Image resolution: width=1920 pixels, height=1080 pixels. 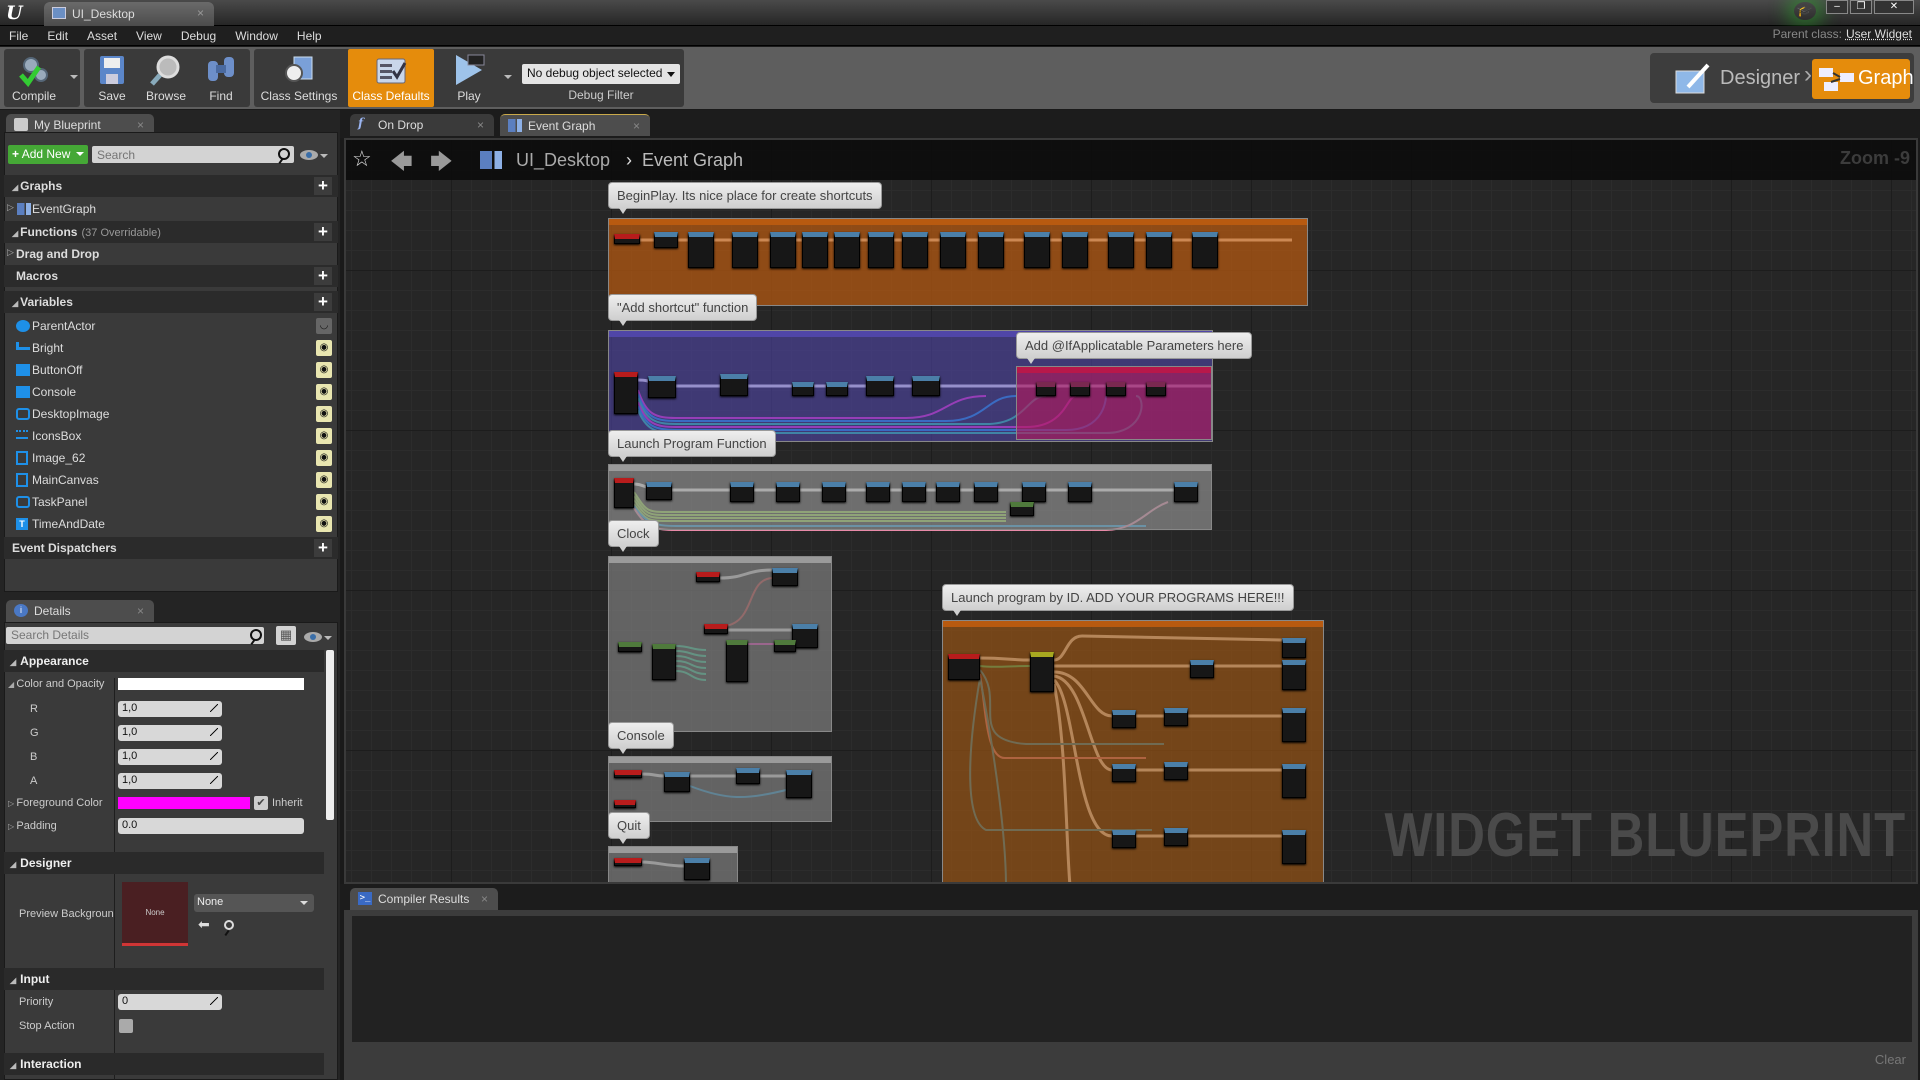 What do you see at coordinates (601, 74) in the screenshot?
I see `debug-object-select: No debug object selected` at bounding box center [601, 74].